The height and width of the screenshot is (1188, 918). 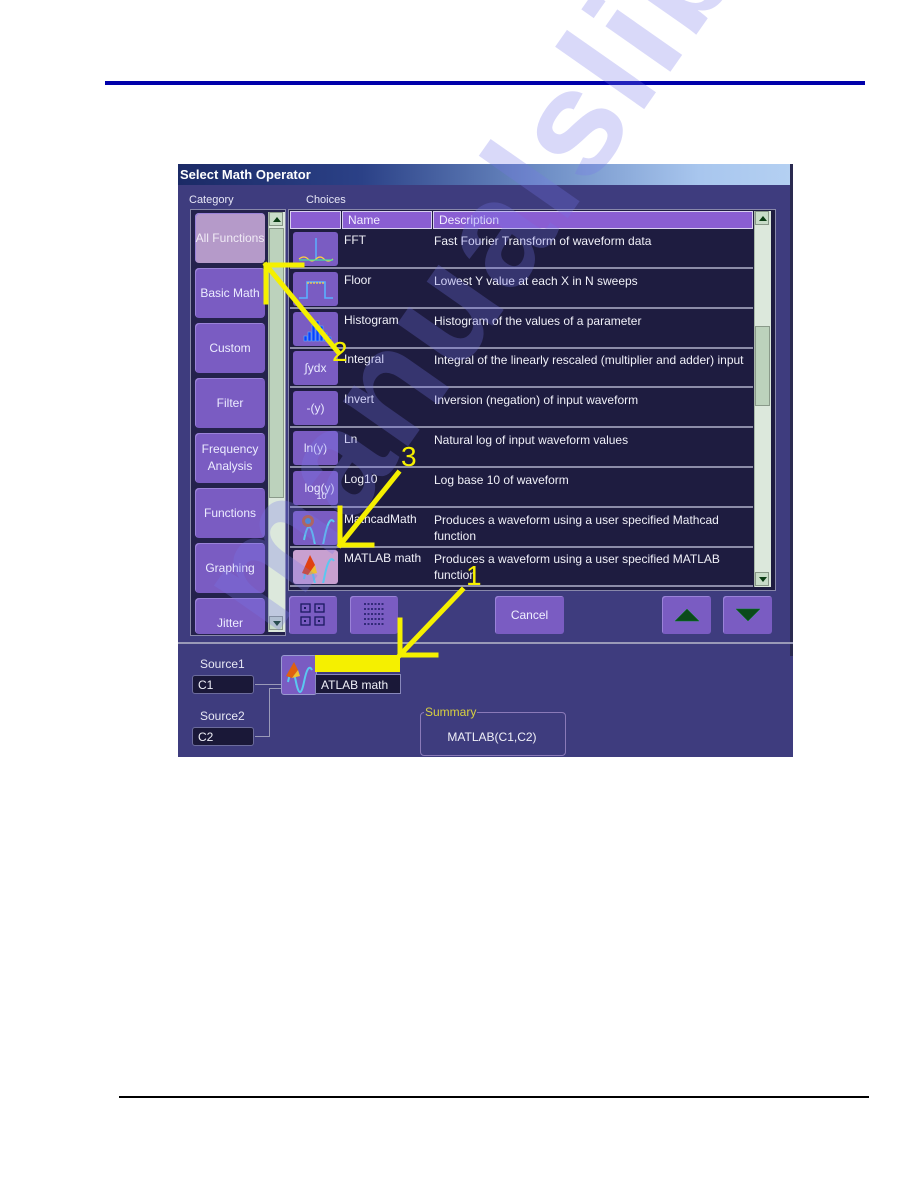 What do you see at coordinates (380, 518) in the screenshot?
I see `choice-name: MathcadMath` at bounding box center [380, 518].